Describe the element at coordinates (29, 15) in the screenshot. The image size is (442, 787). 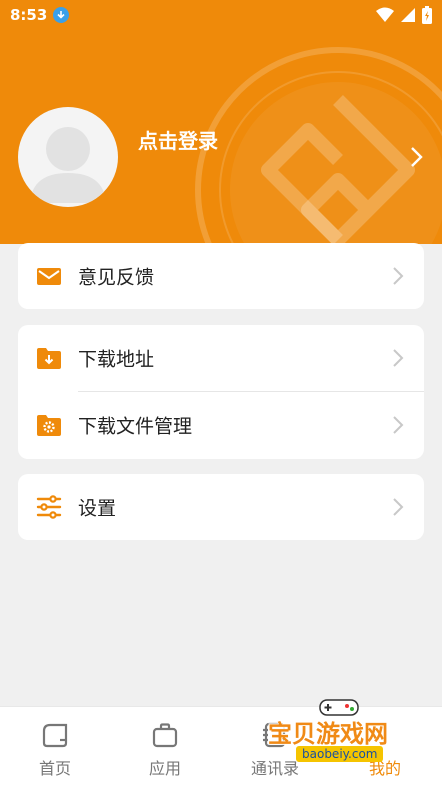
I see `status-time: 8:53` at that location.